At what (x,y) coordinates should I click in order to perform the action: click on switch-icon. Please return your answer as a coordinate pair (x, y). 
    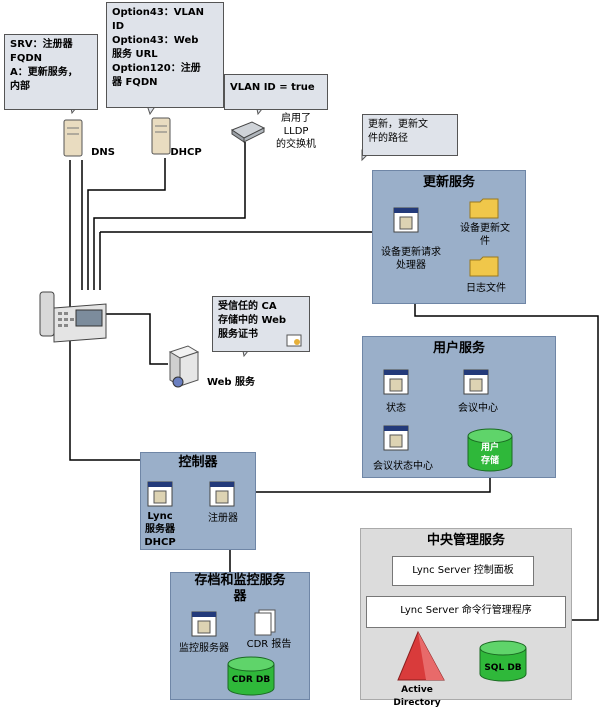
    Looking at the image, I should click on (248, 132).